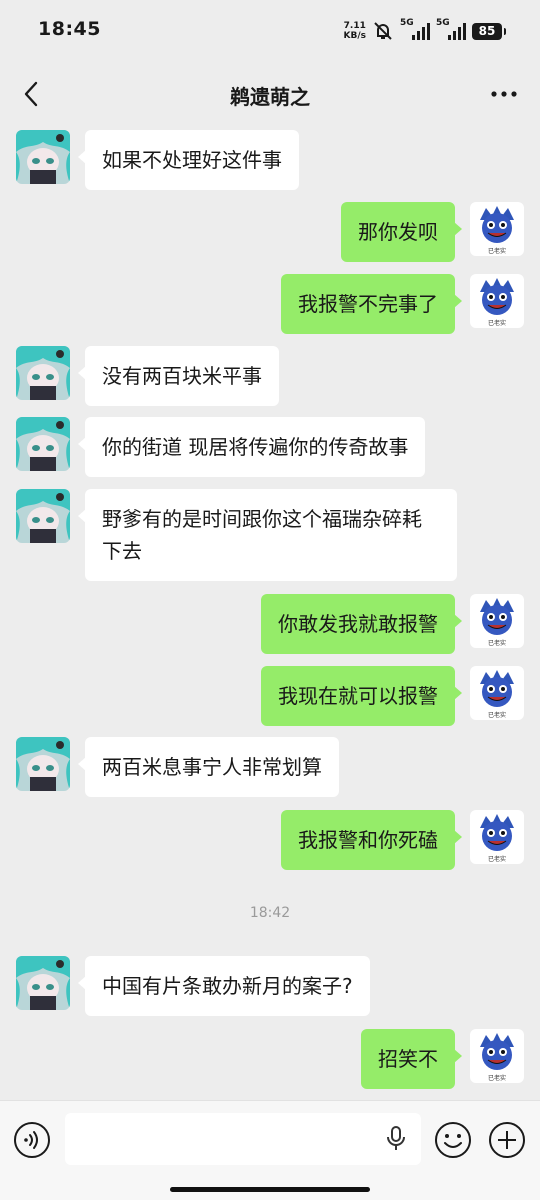 The width and height of the screenshot is (540, 1200). I want to click on message-bubble-outgoing: 你敢发我就敢报警, so click(361, 624).